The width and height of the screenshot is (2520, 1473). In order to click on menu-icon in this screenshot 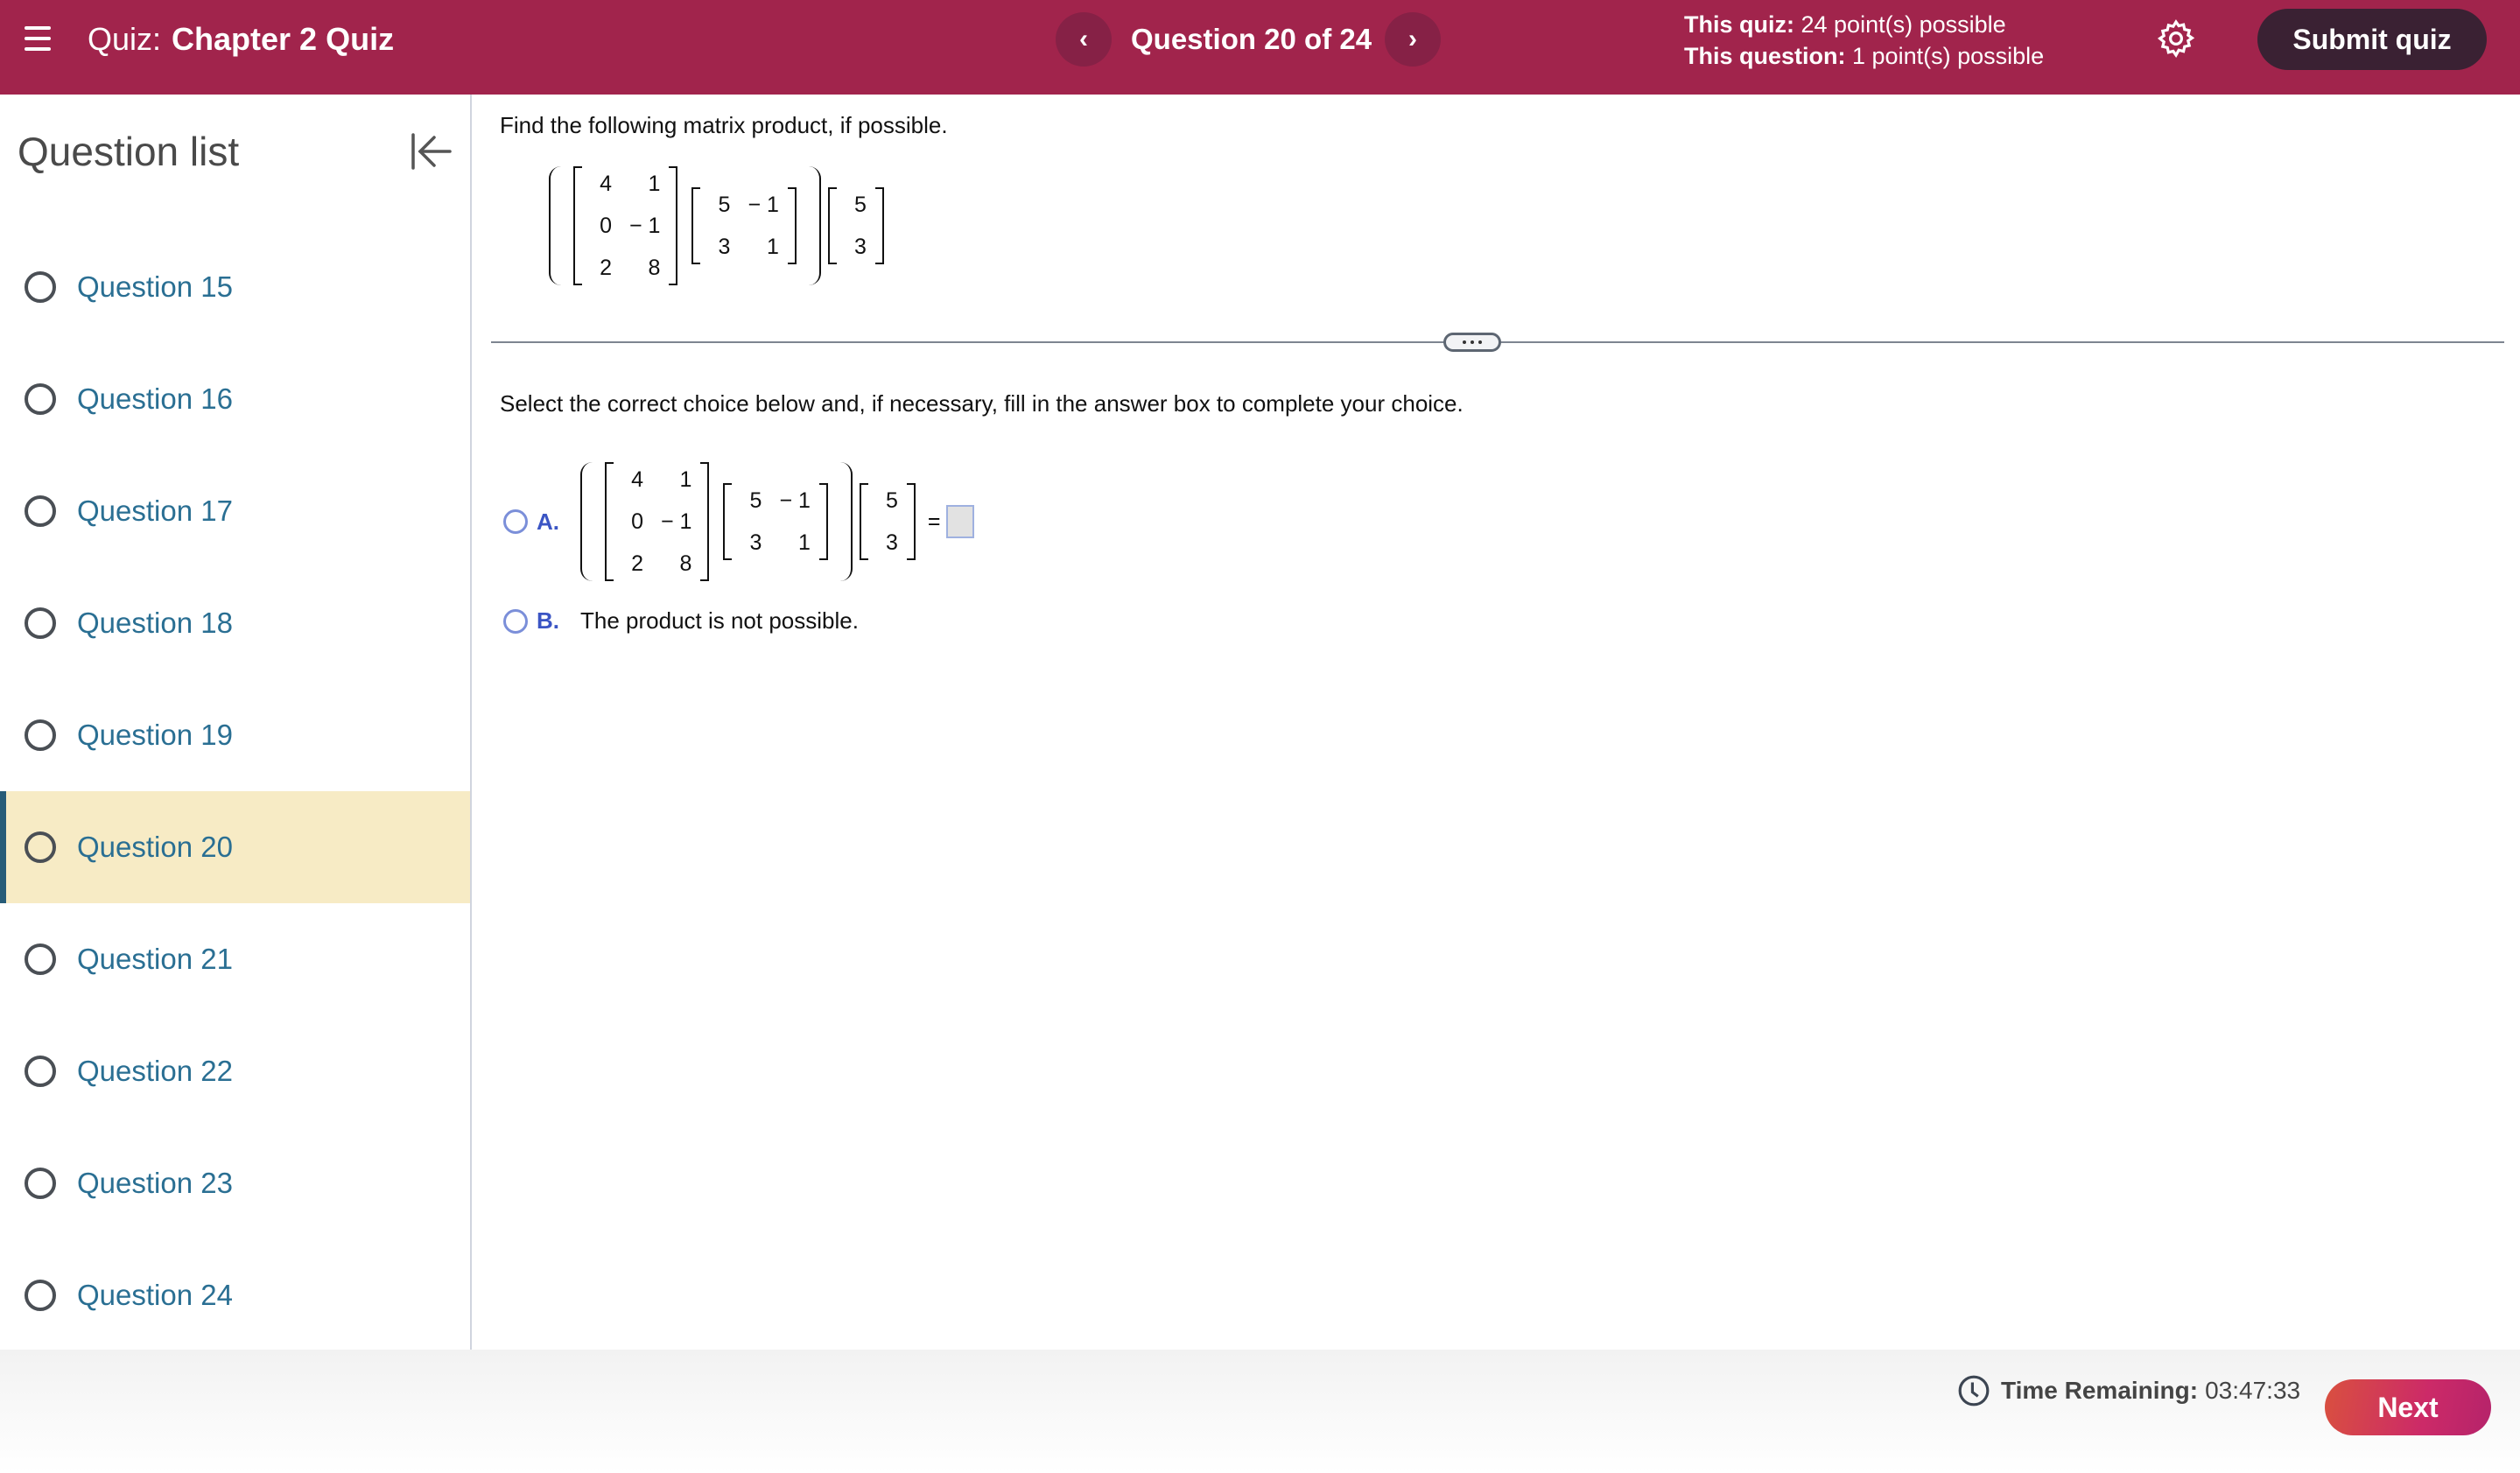, I will do `click(39, 38)`.